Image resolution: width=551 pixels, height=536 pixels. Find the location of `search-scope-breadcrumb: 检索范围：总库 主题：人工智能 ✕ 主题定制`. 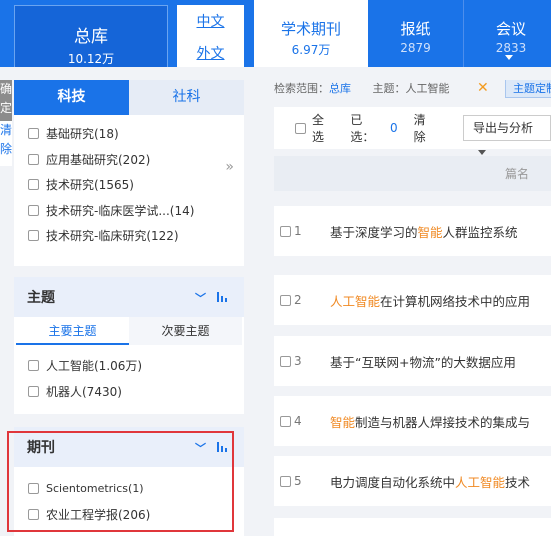

search-scope-breadcrumb: 检索范围：总库 主题：人工智能 ✕ 主题定制 is located at coordinates (412, 89).